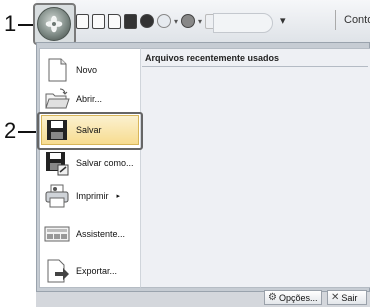 The image size is (370, 307). What do you see at coordinates (57, 234) in the screenshot?
I see `wizard-icon` at bounding box center [57, 234].